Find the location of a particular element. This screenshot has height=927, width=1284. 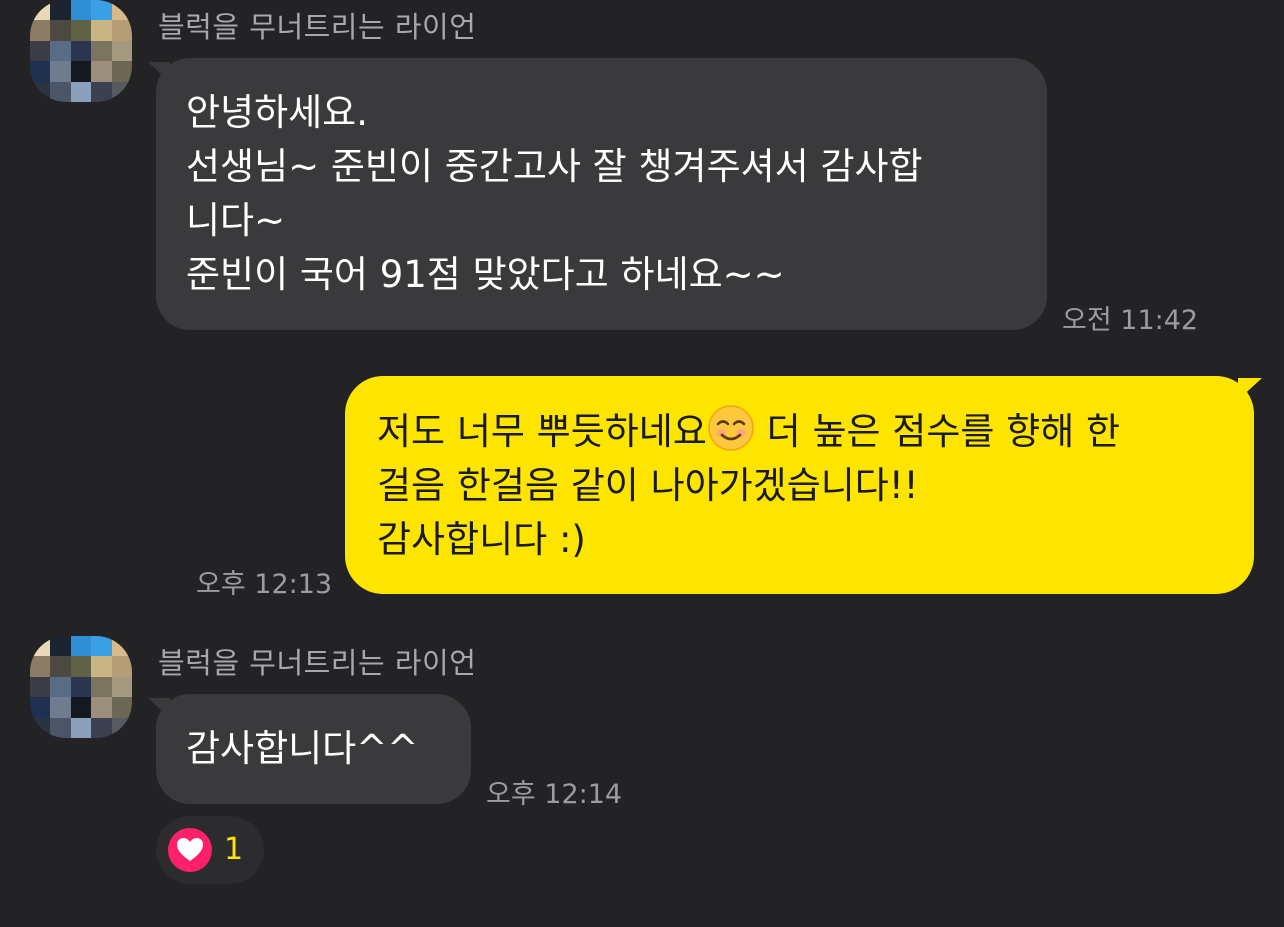

message-line: 저도 너무 뿌듯하네요 더 높은 점수를 향해 한 is located at coordinates (799, 431).